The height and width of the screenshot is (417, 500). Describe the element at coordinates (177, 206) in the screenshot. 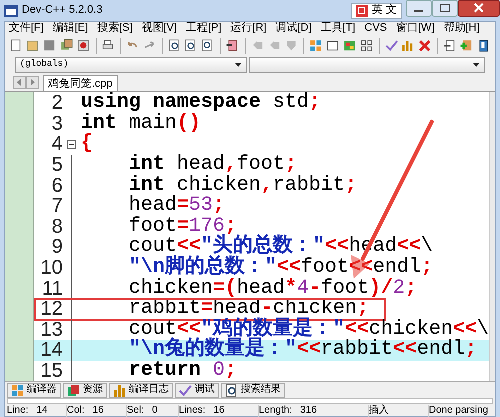

I see `code-line: head=53;` at that location.